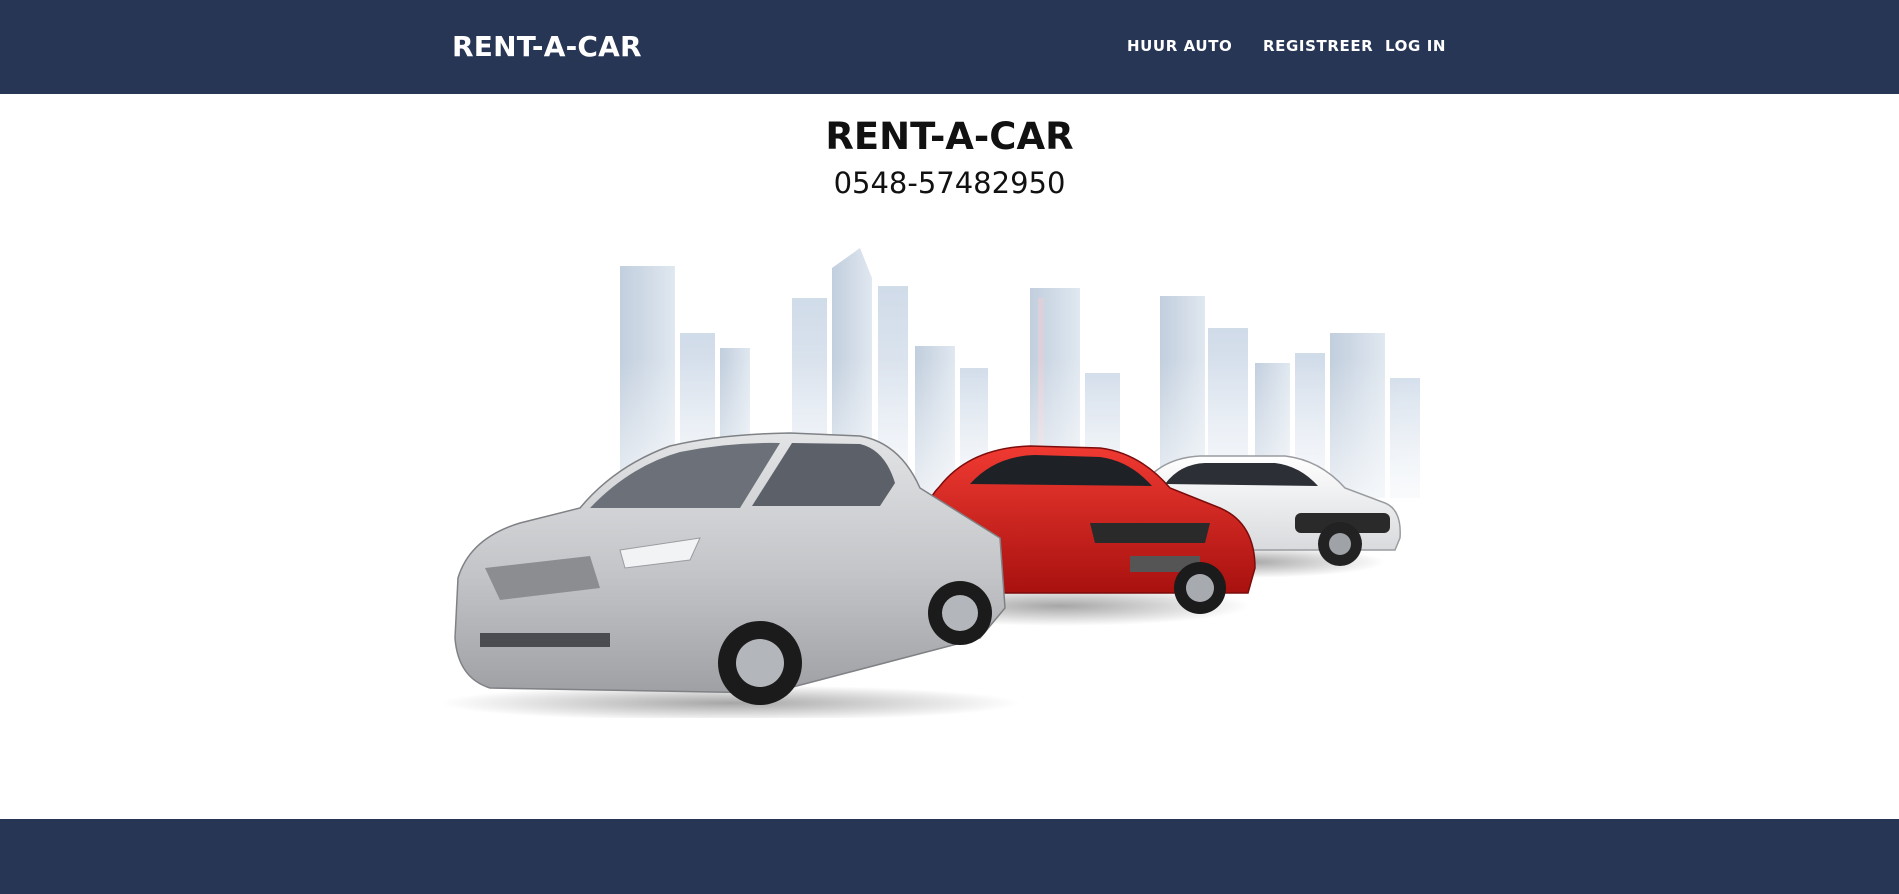 The width and height of the screenshot is (1899, 894). Describe the element at coordinates (949, 136) in the screenshot. I see `hero-title: RENT-A-CAR` at that location.